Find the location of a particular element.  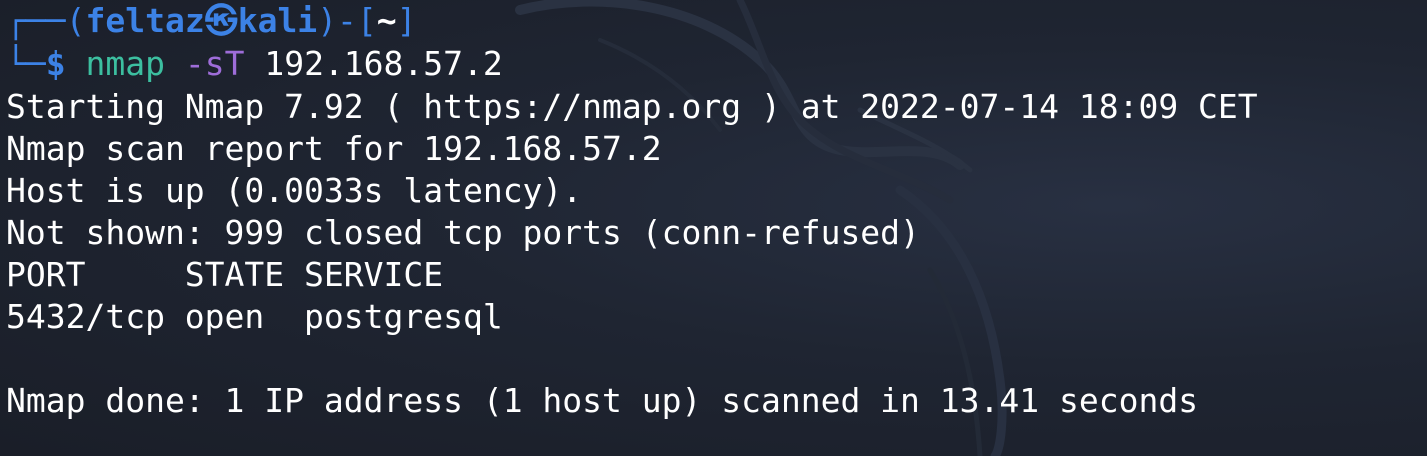

prompt-host-symbol: ㉿ is located at coordinates (221, 20).